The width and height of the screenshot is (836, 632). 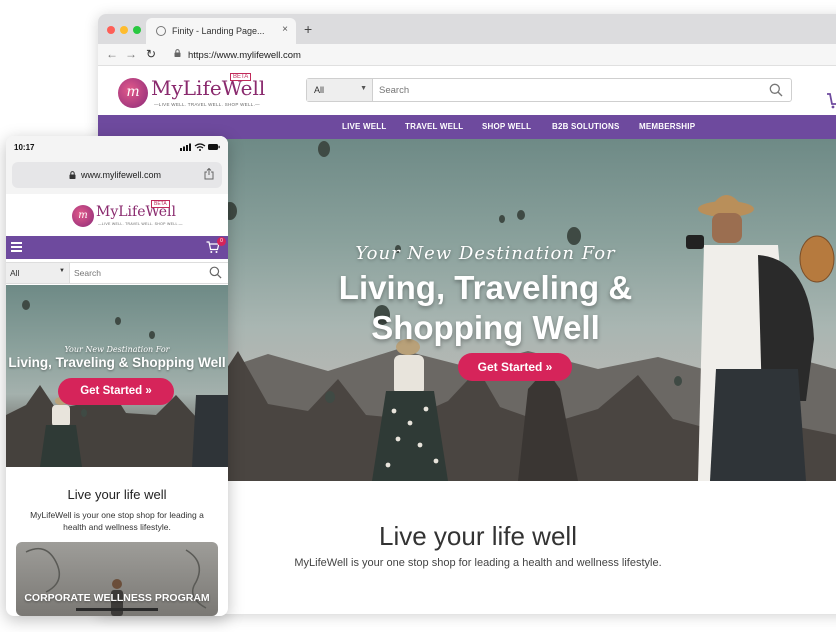 I want to click on mobile-address-field: www.mylifewell.com, so click(x=117, y=175).